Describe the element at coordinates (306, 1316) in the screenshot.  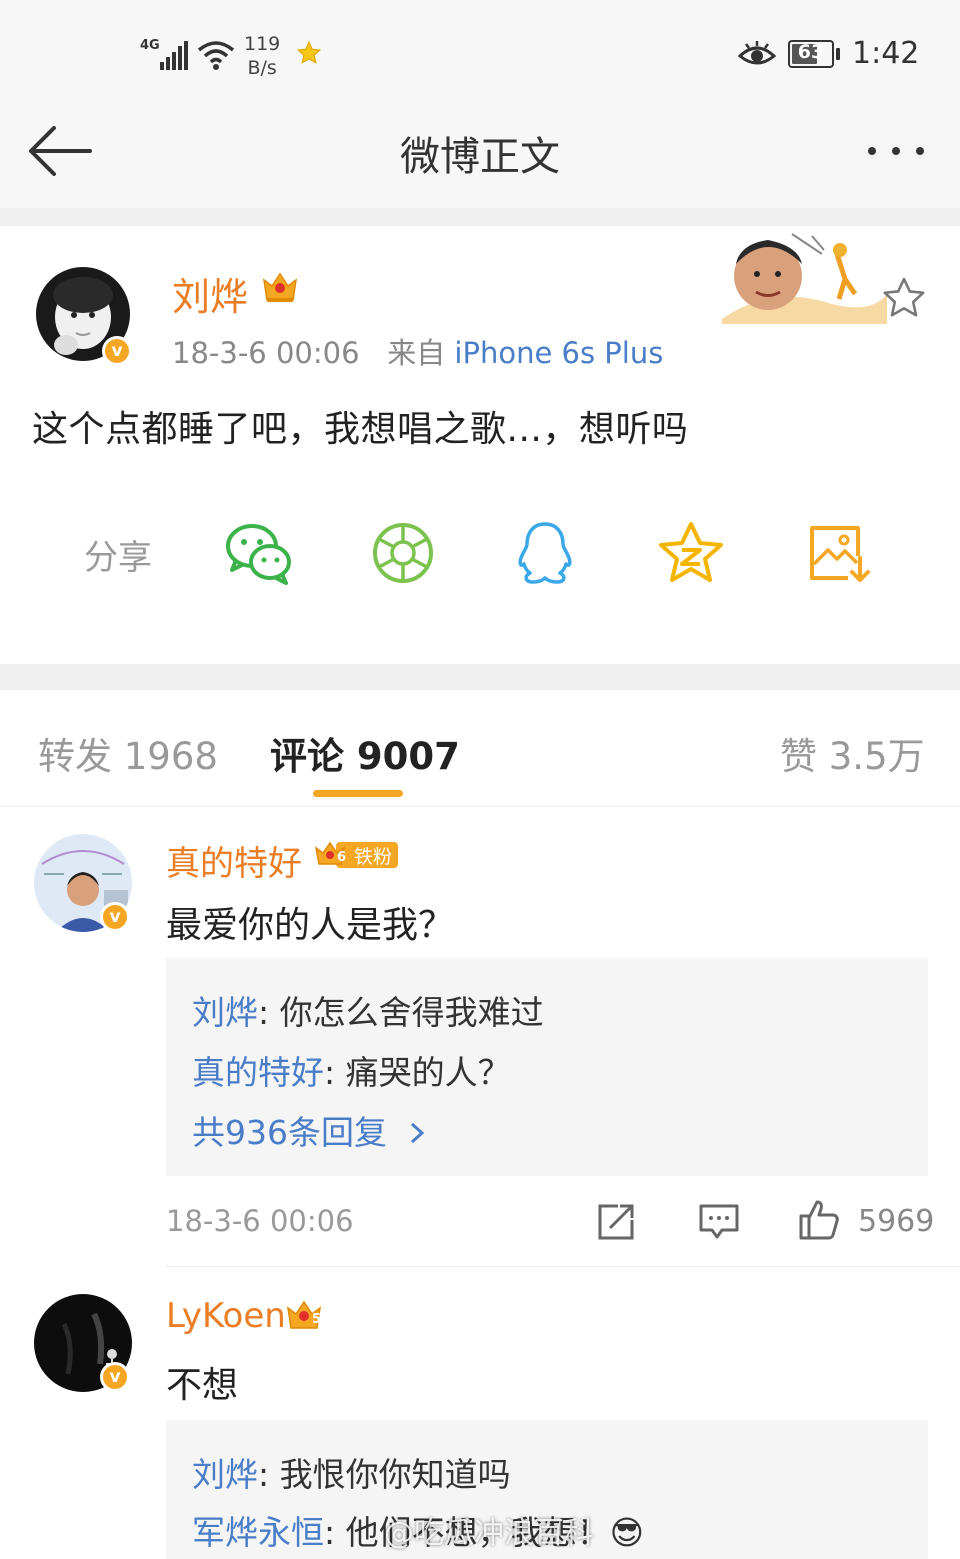
I see `vip-crown-icon: 5` at that location.